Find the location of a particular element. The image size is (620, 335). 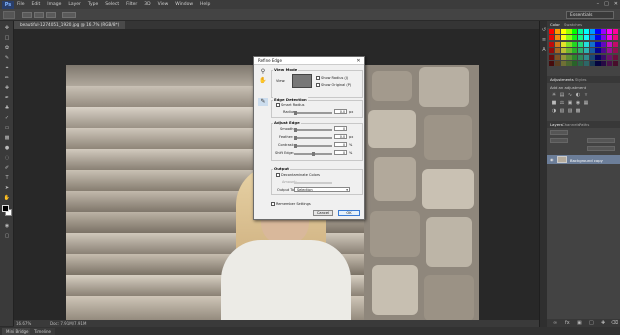

menu-image: Image is located at coordinates (54, 4).